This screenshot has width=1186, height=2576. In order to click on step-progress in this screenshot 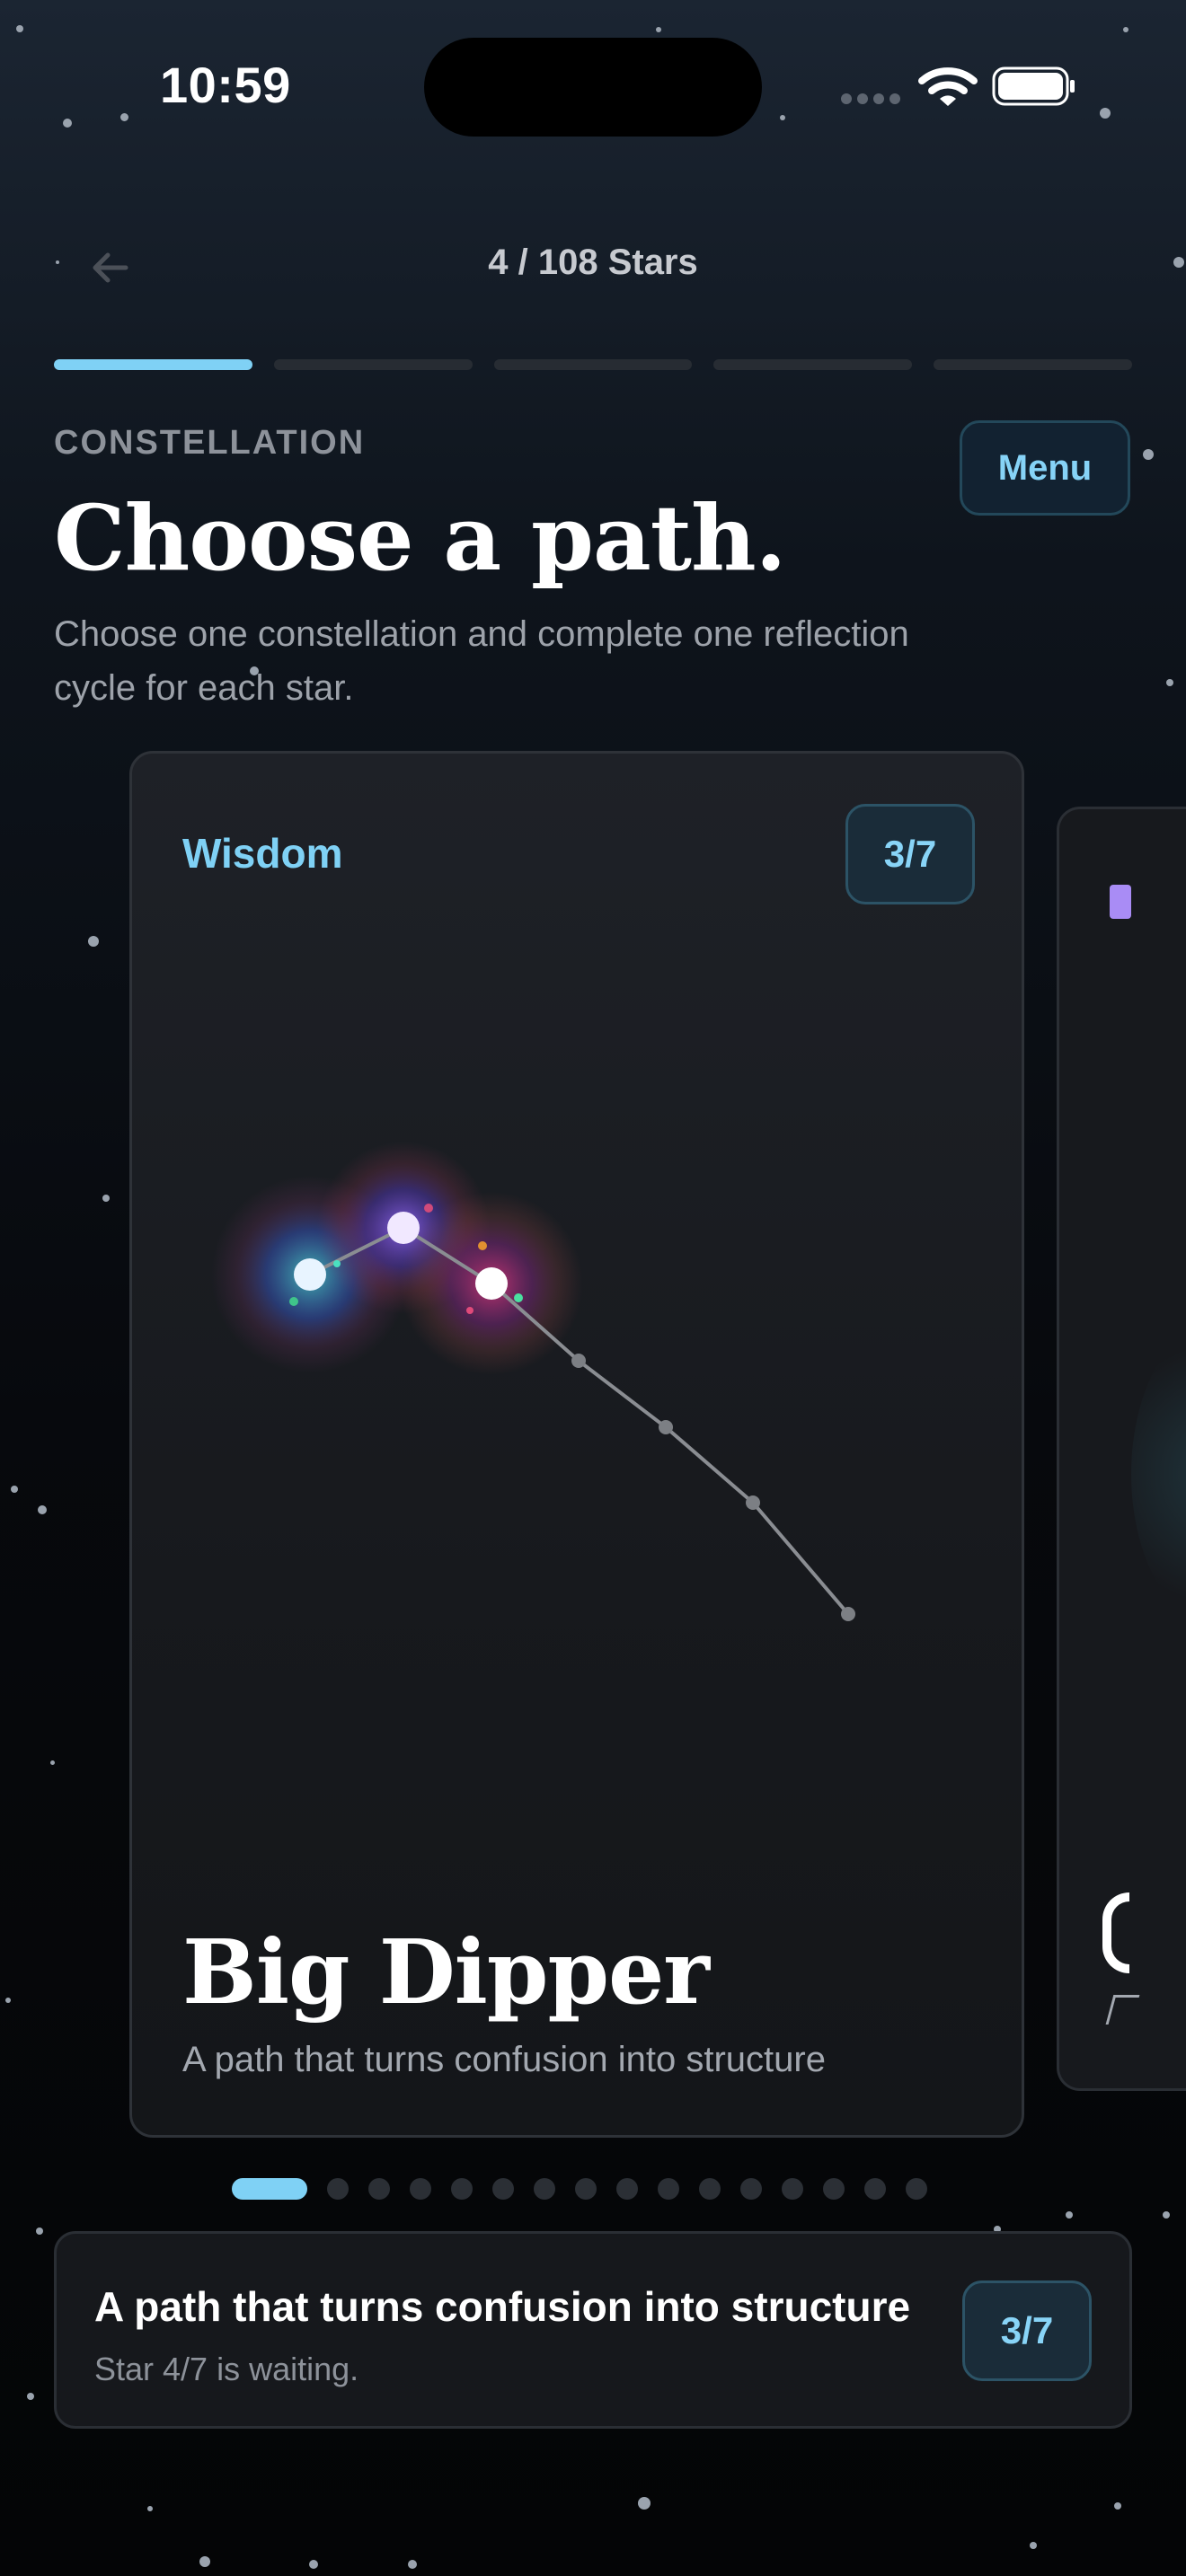, I will do `click(593, 364)`.